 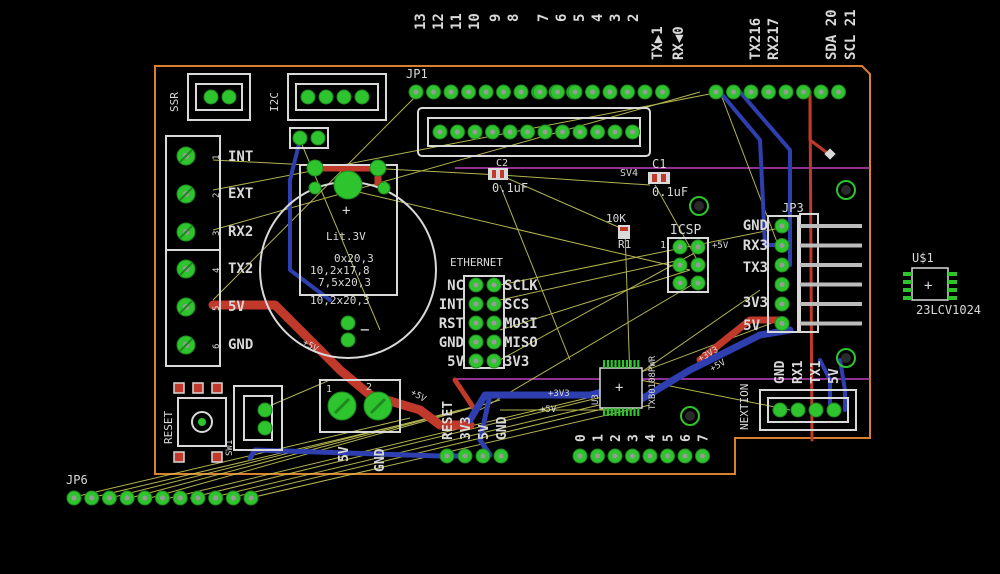 What do you see at coordinates (457, 21) in the screenshot?
I see `pin-label-11: 11` at bounding box center [457, 21].